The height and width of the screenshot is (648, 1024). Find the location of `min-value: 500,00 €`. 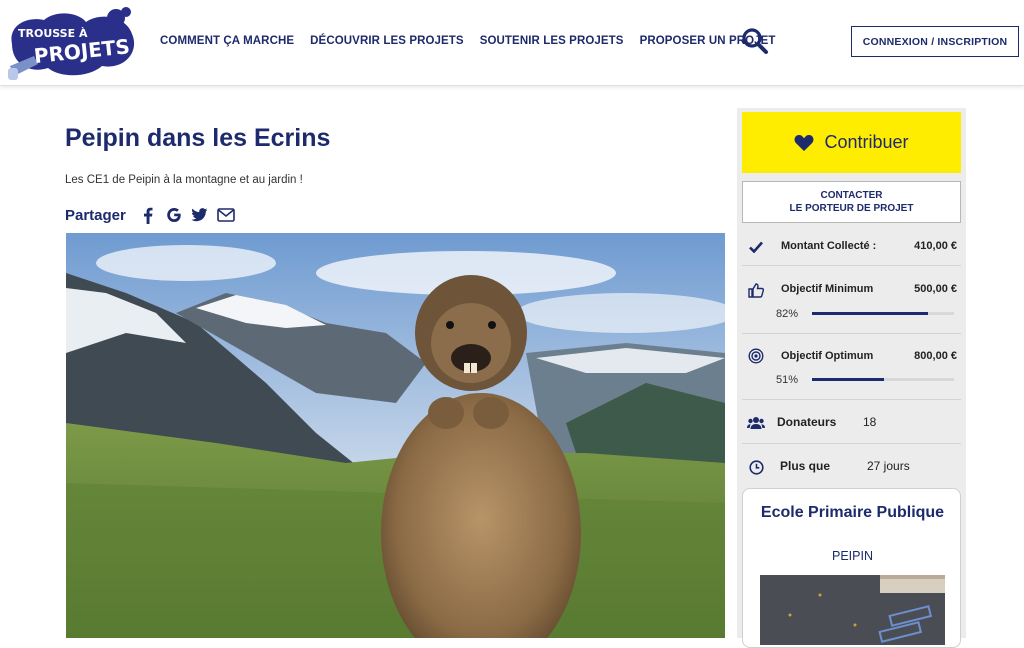

min-value: 500,00 € is located at coordinates (935, 289).